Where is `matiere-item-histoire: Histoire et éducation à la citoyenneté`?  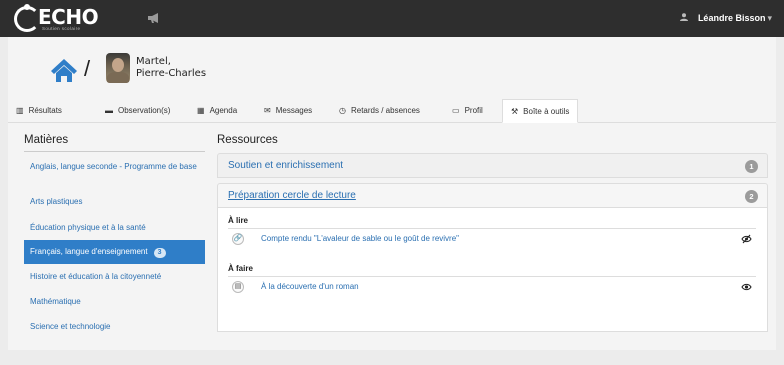
matiere-item-histoire: Histoire et éducation à la citoyenneté is located at coordinates (114, 276).